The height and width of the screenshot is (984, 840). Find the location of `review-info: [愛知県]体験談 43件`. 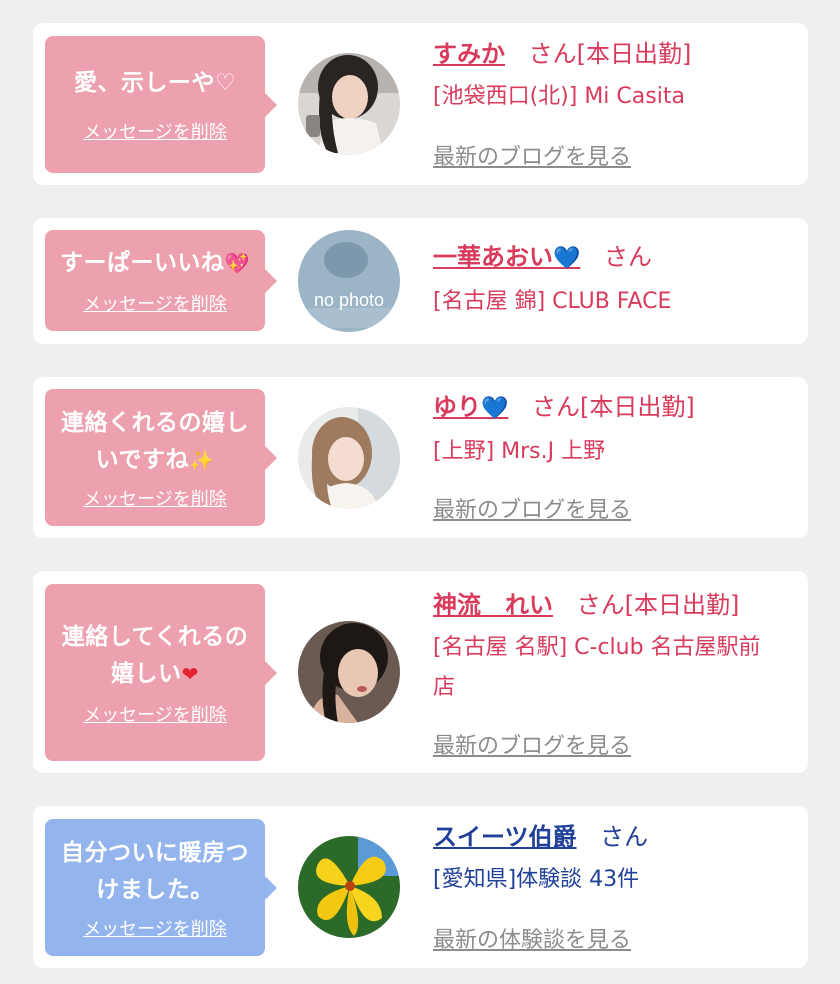

review-info: [愛知県]体験談 43件 is located at coordinates (536, 879).